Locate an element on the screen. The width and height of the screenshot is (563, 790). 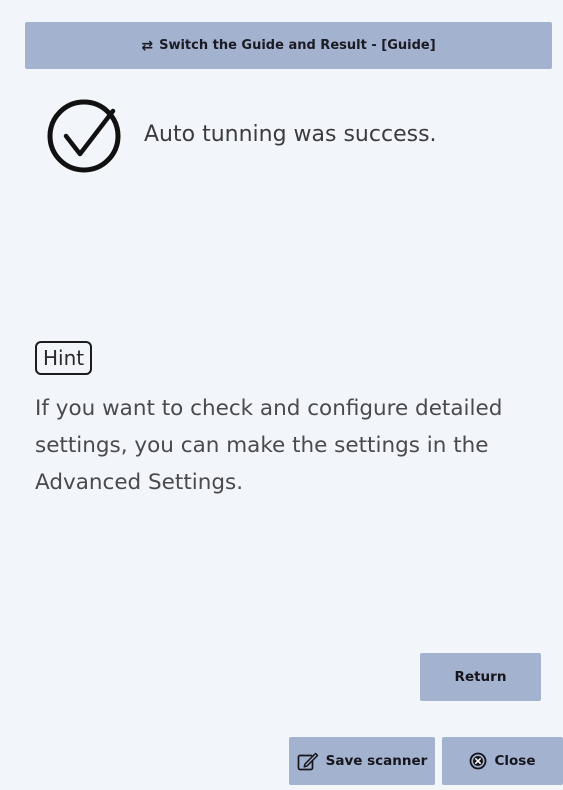
close-circle-icon is located at coordinates (478, 761).